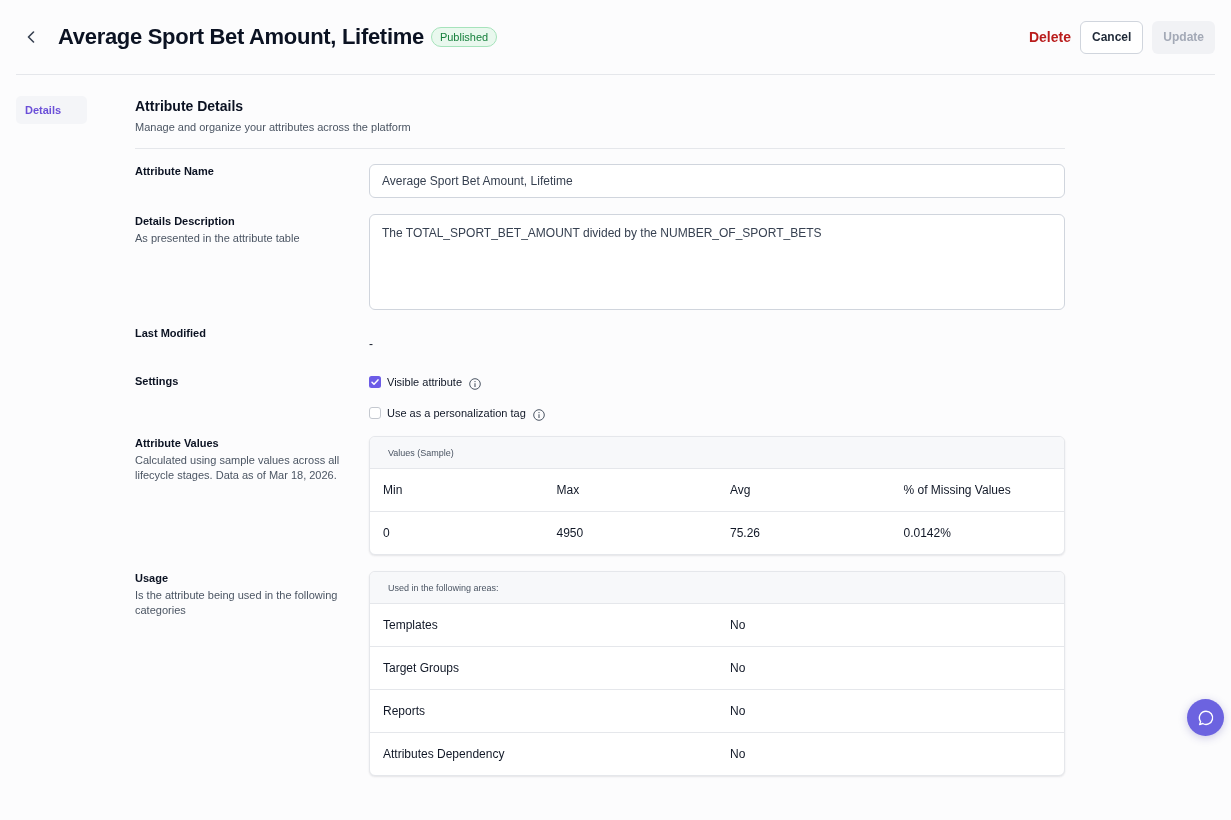 Image resolution: width=1231 pixels, height=820 pixels. I want to click on usage-area: Templates, so click(410, 625).